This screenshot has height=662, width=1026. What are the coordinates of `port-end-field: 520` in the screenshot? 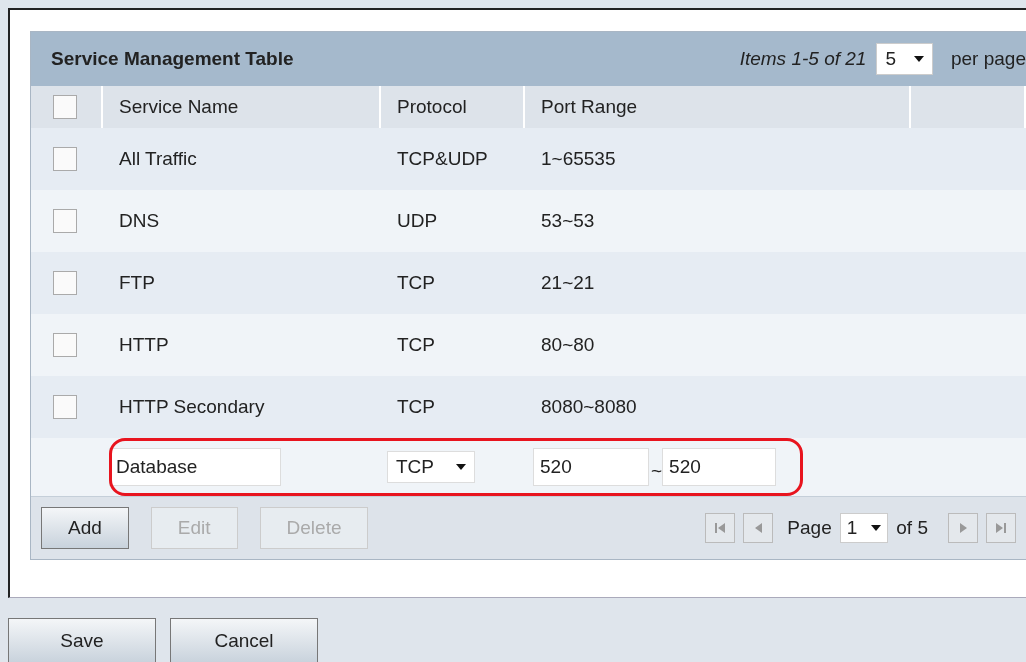 It's located at (719, 467).